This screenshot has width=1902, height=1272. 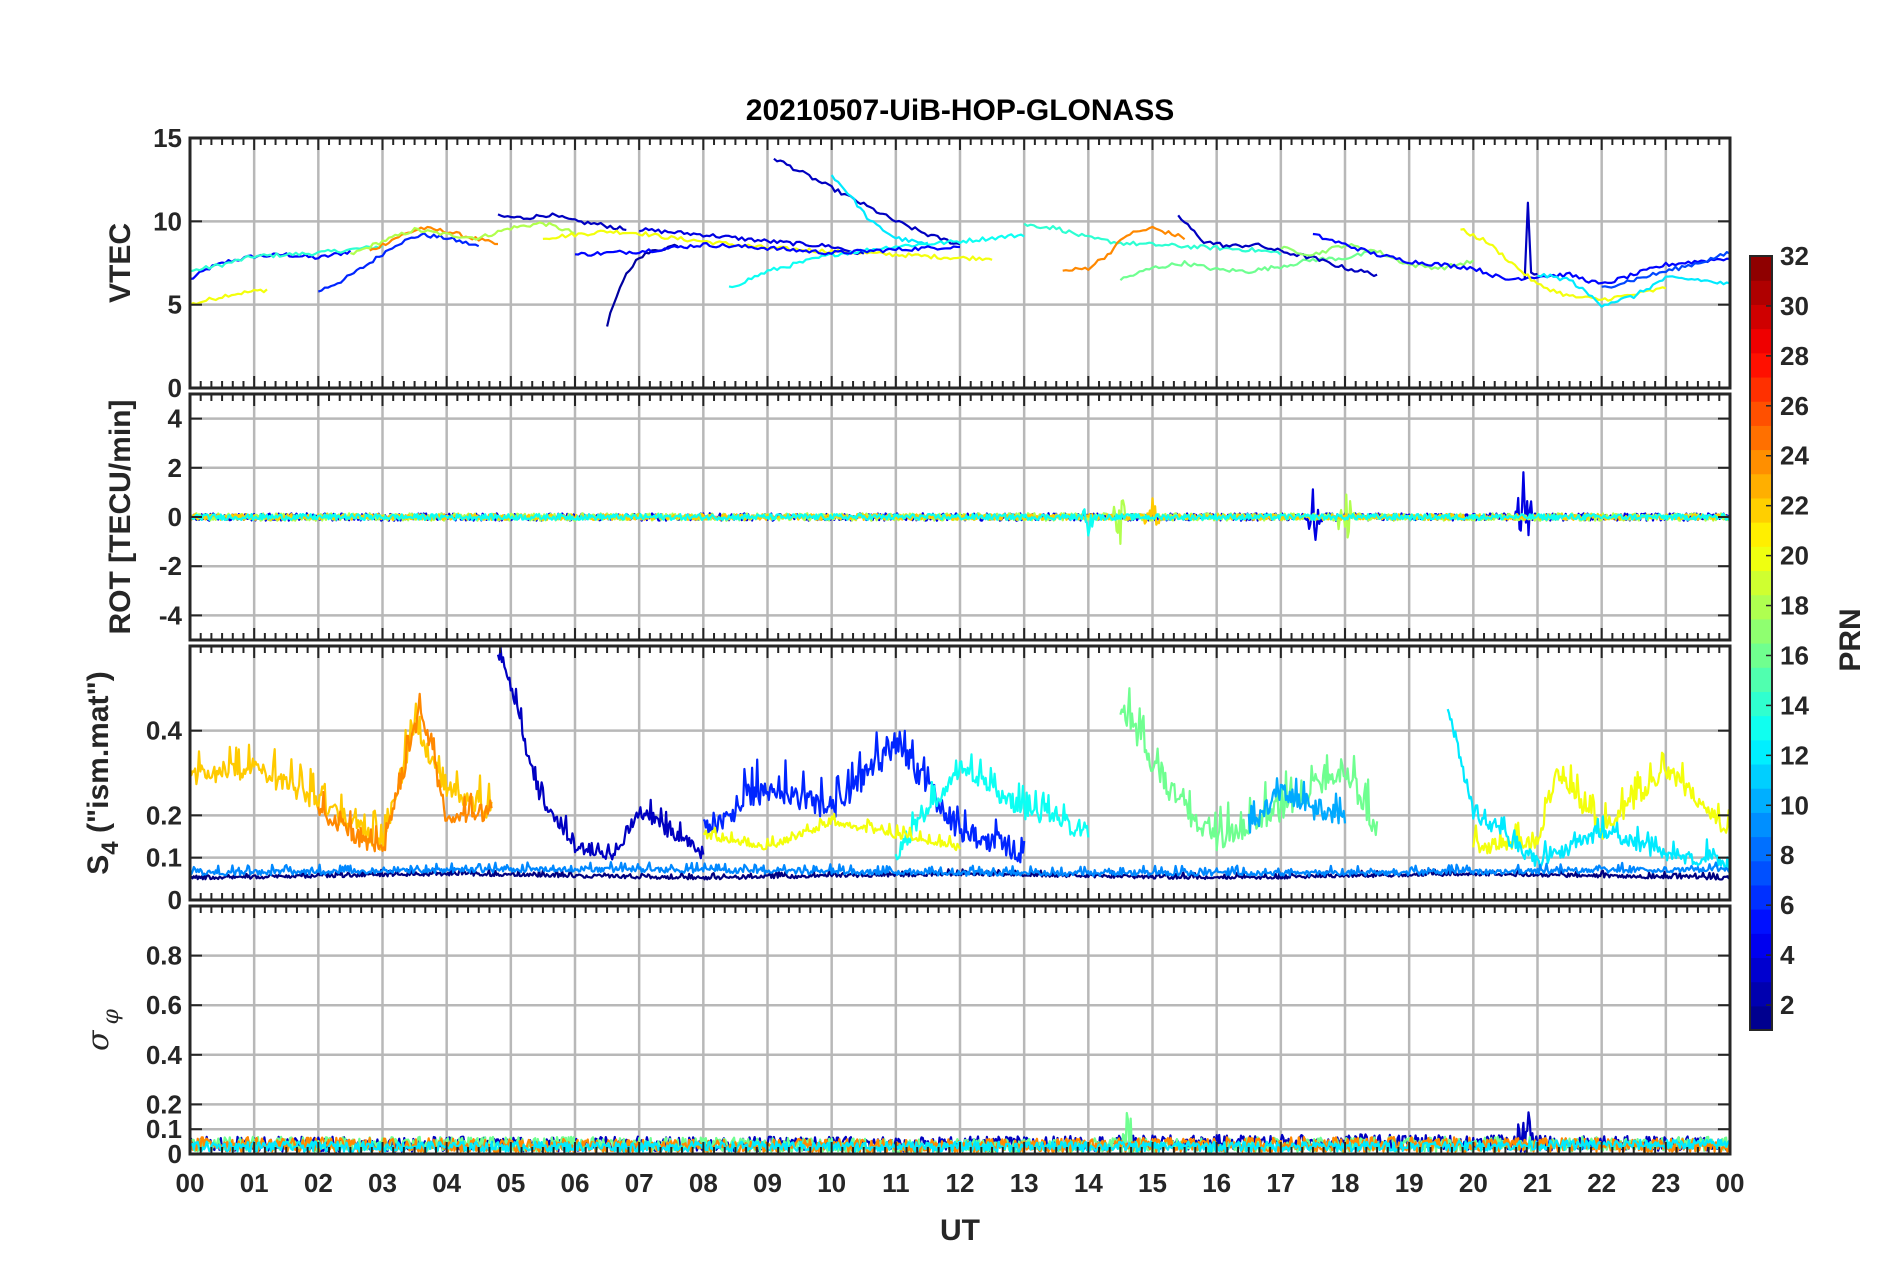 What do you see at coordinates (960, 1183) in the screenshot?
I see `x-tick-label: 12` at bounding box center [960, 1183].